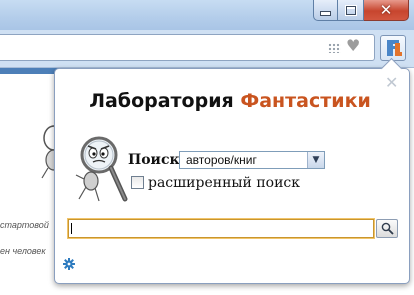 This screenshot has height=295, width=414. I want to click on popup-close-icon: ✕, so click(391, 83).